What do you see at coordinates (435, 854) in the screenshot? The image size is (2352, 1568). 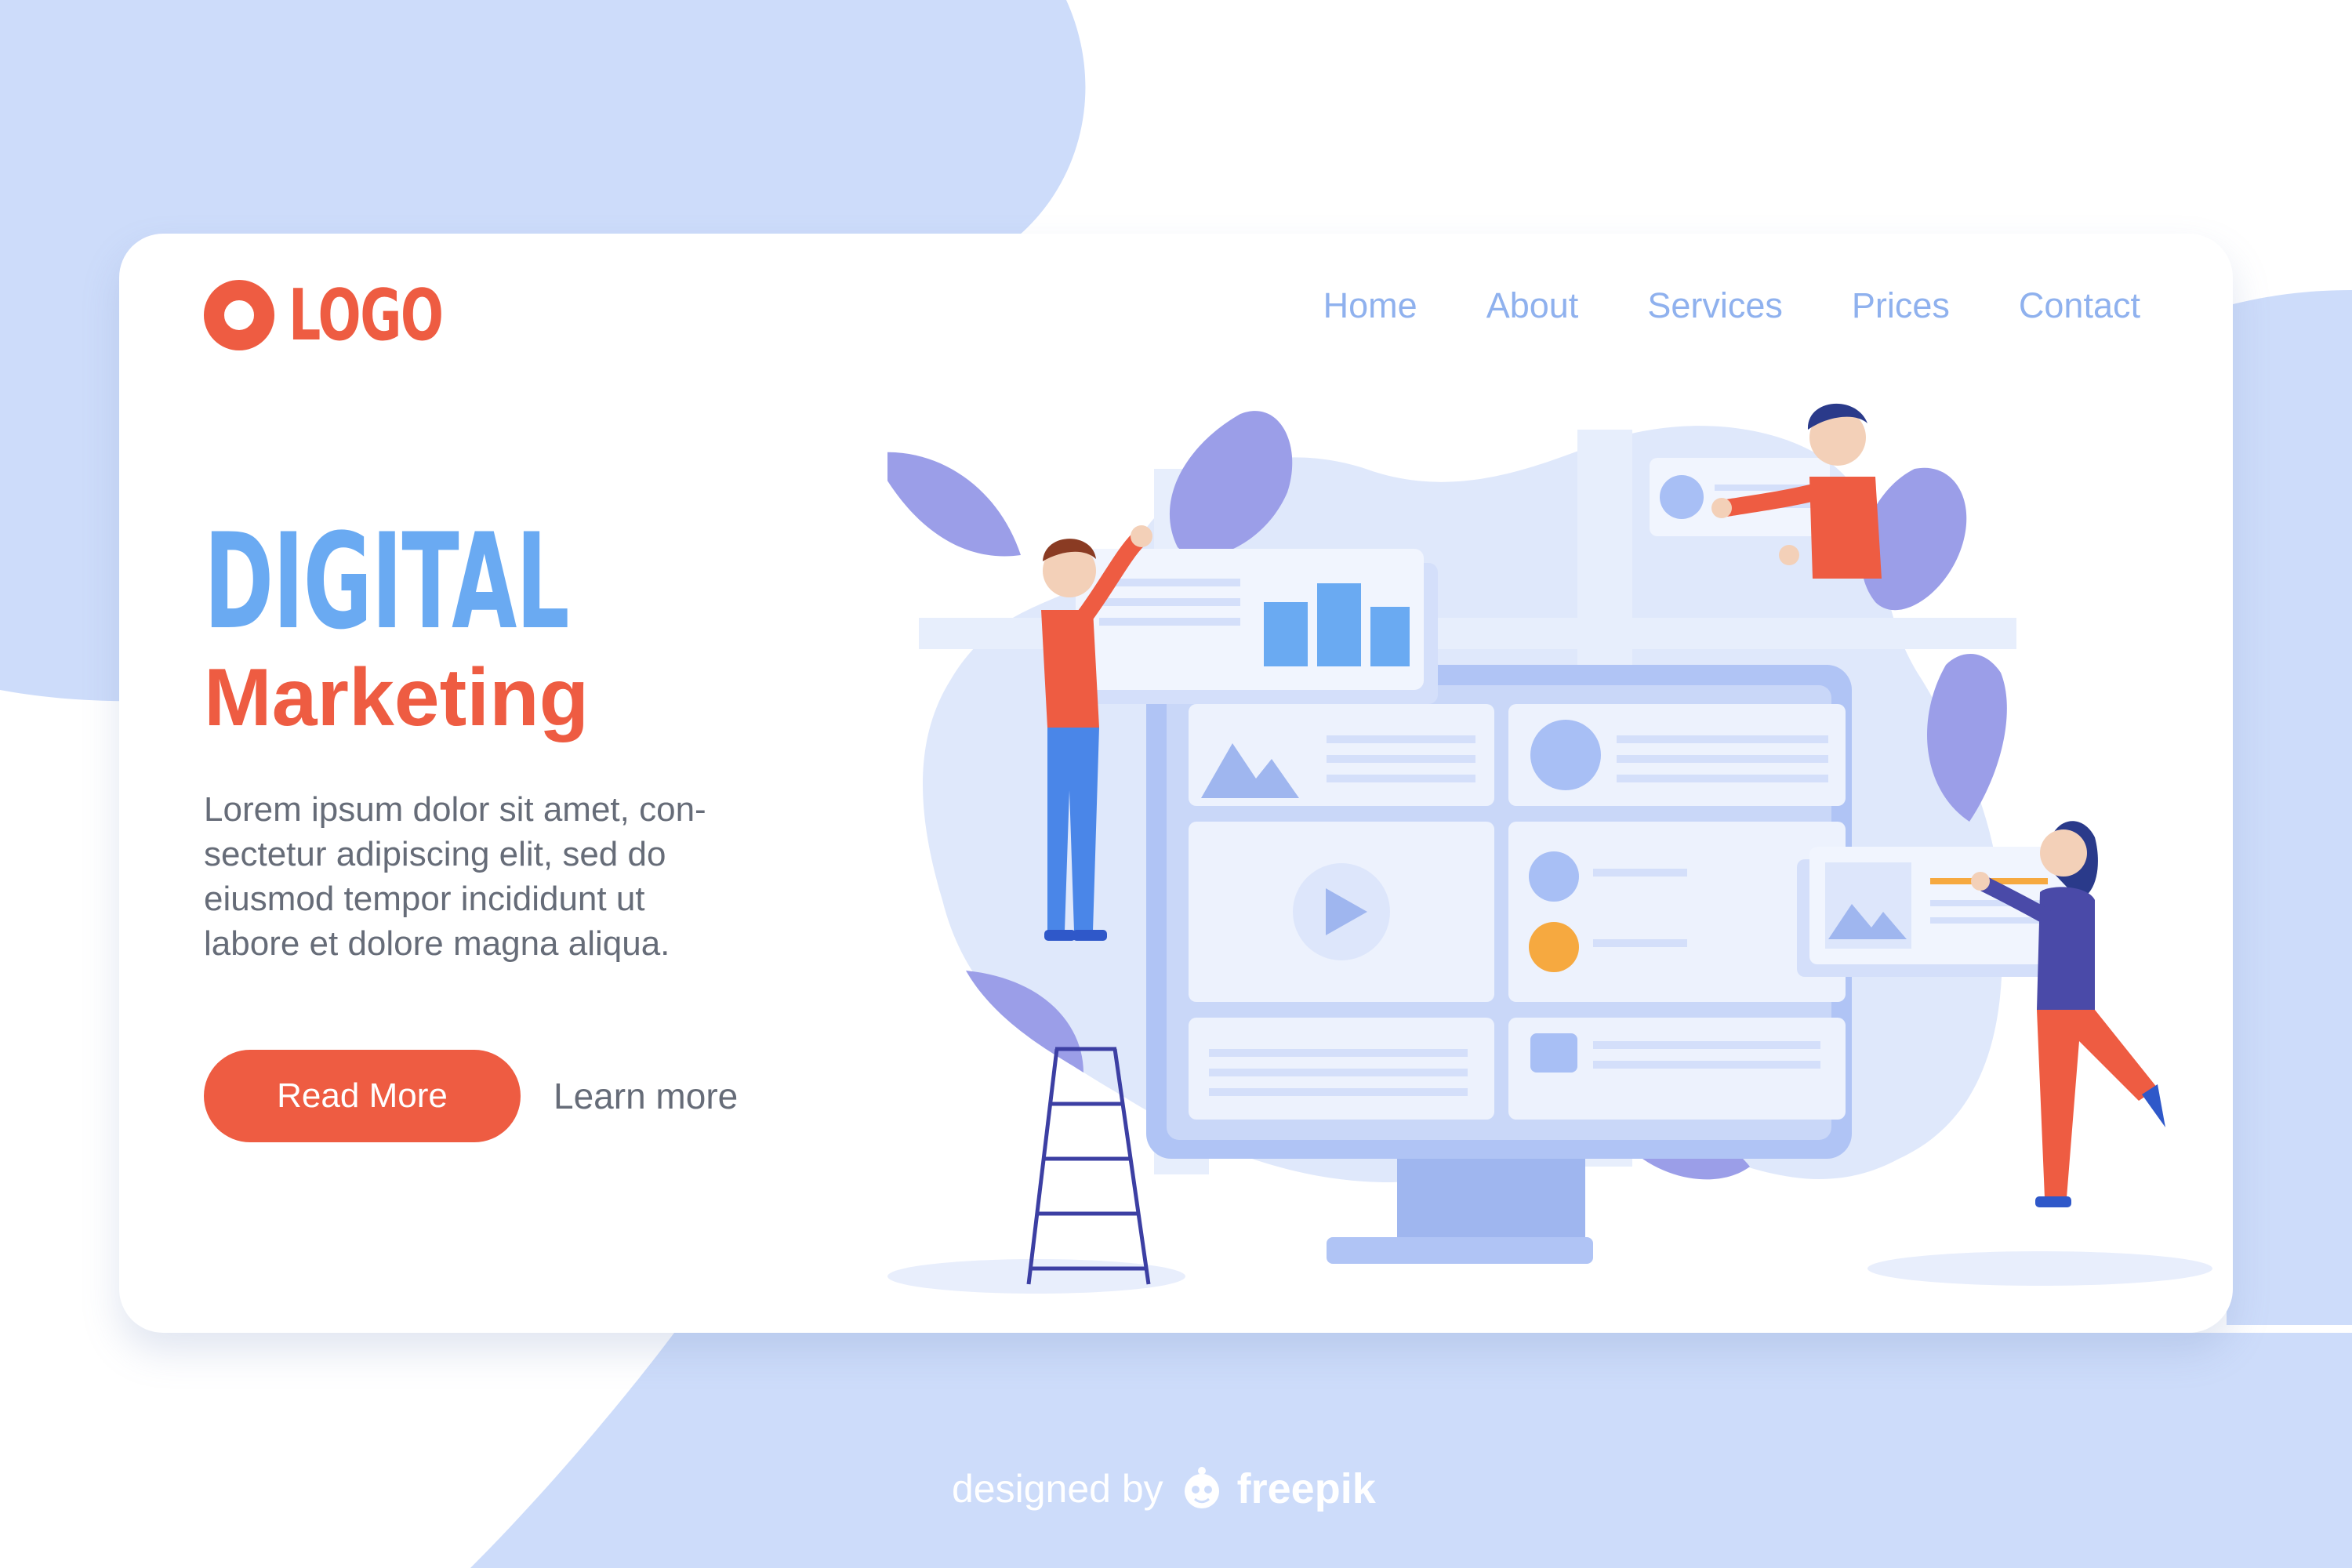 I see `description-line: sectetur adipiscing elit, sed do` at bounding box center [435, 854].